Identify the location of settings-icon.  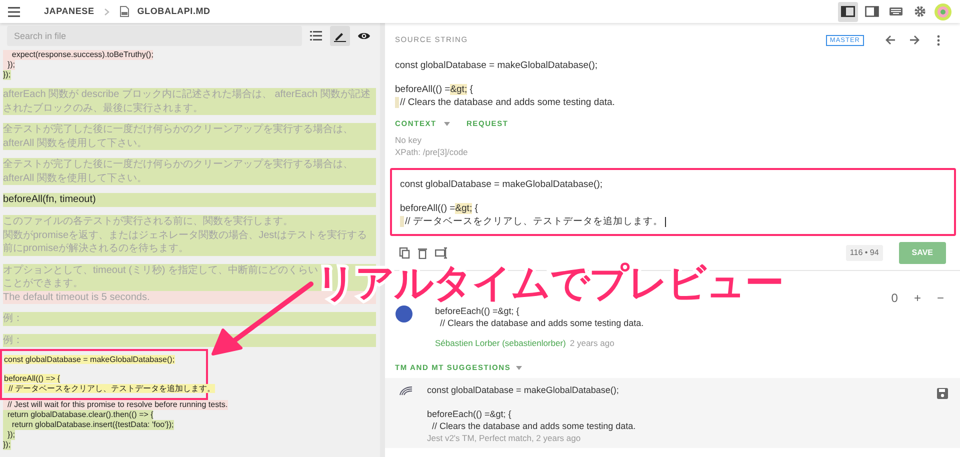
(920, 11).